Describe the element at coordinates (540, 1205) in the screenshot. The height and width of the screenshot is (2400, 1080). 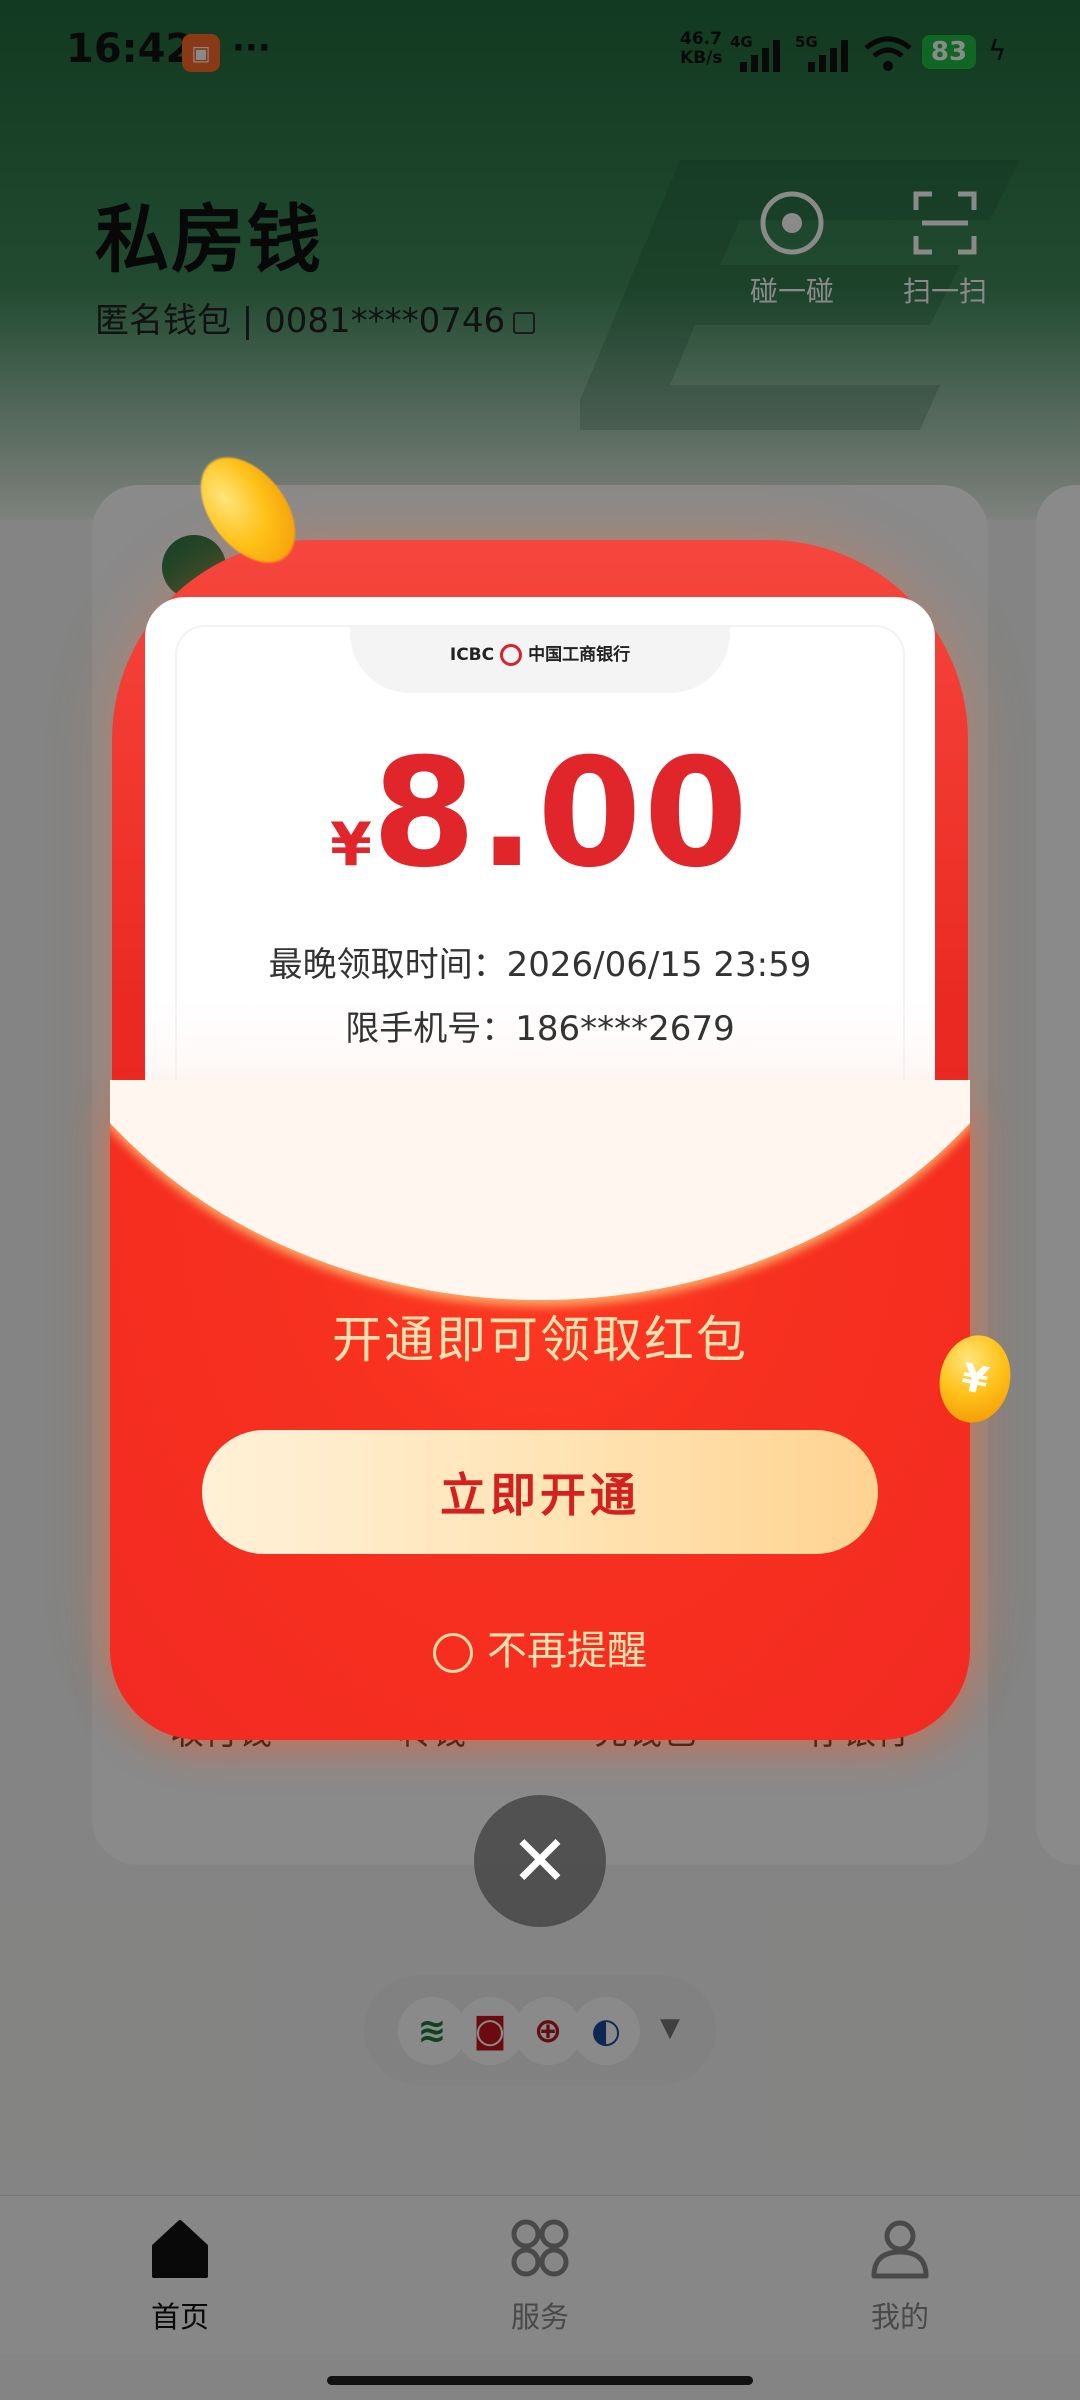
I see `envelope-flap-curve` at that location.